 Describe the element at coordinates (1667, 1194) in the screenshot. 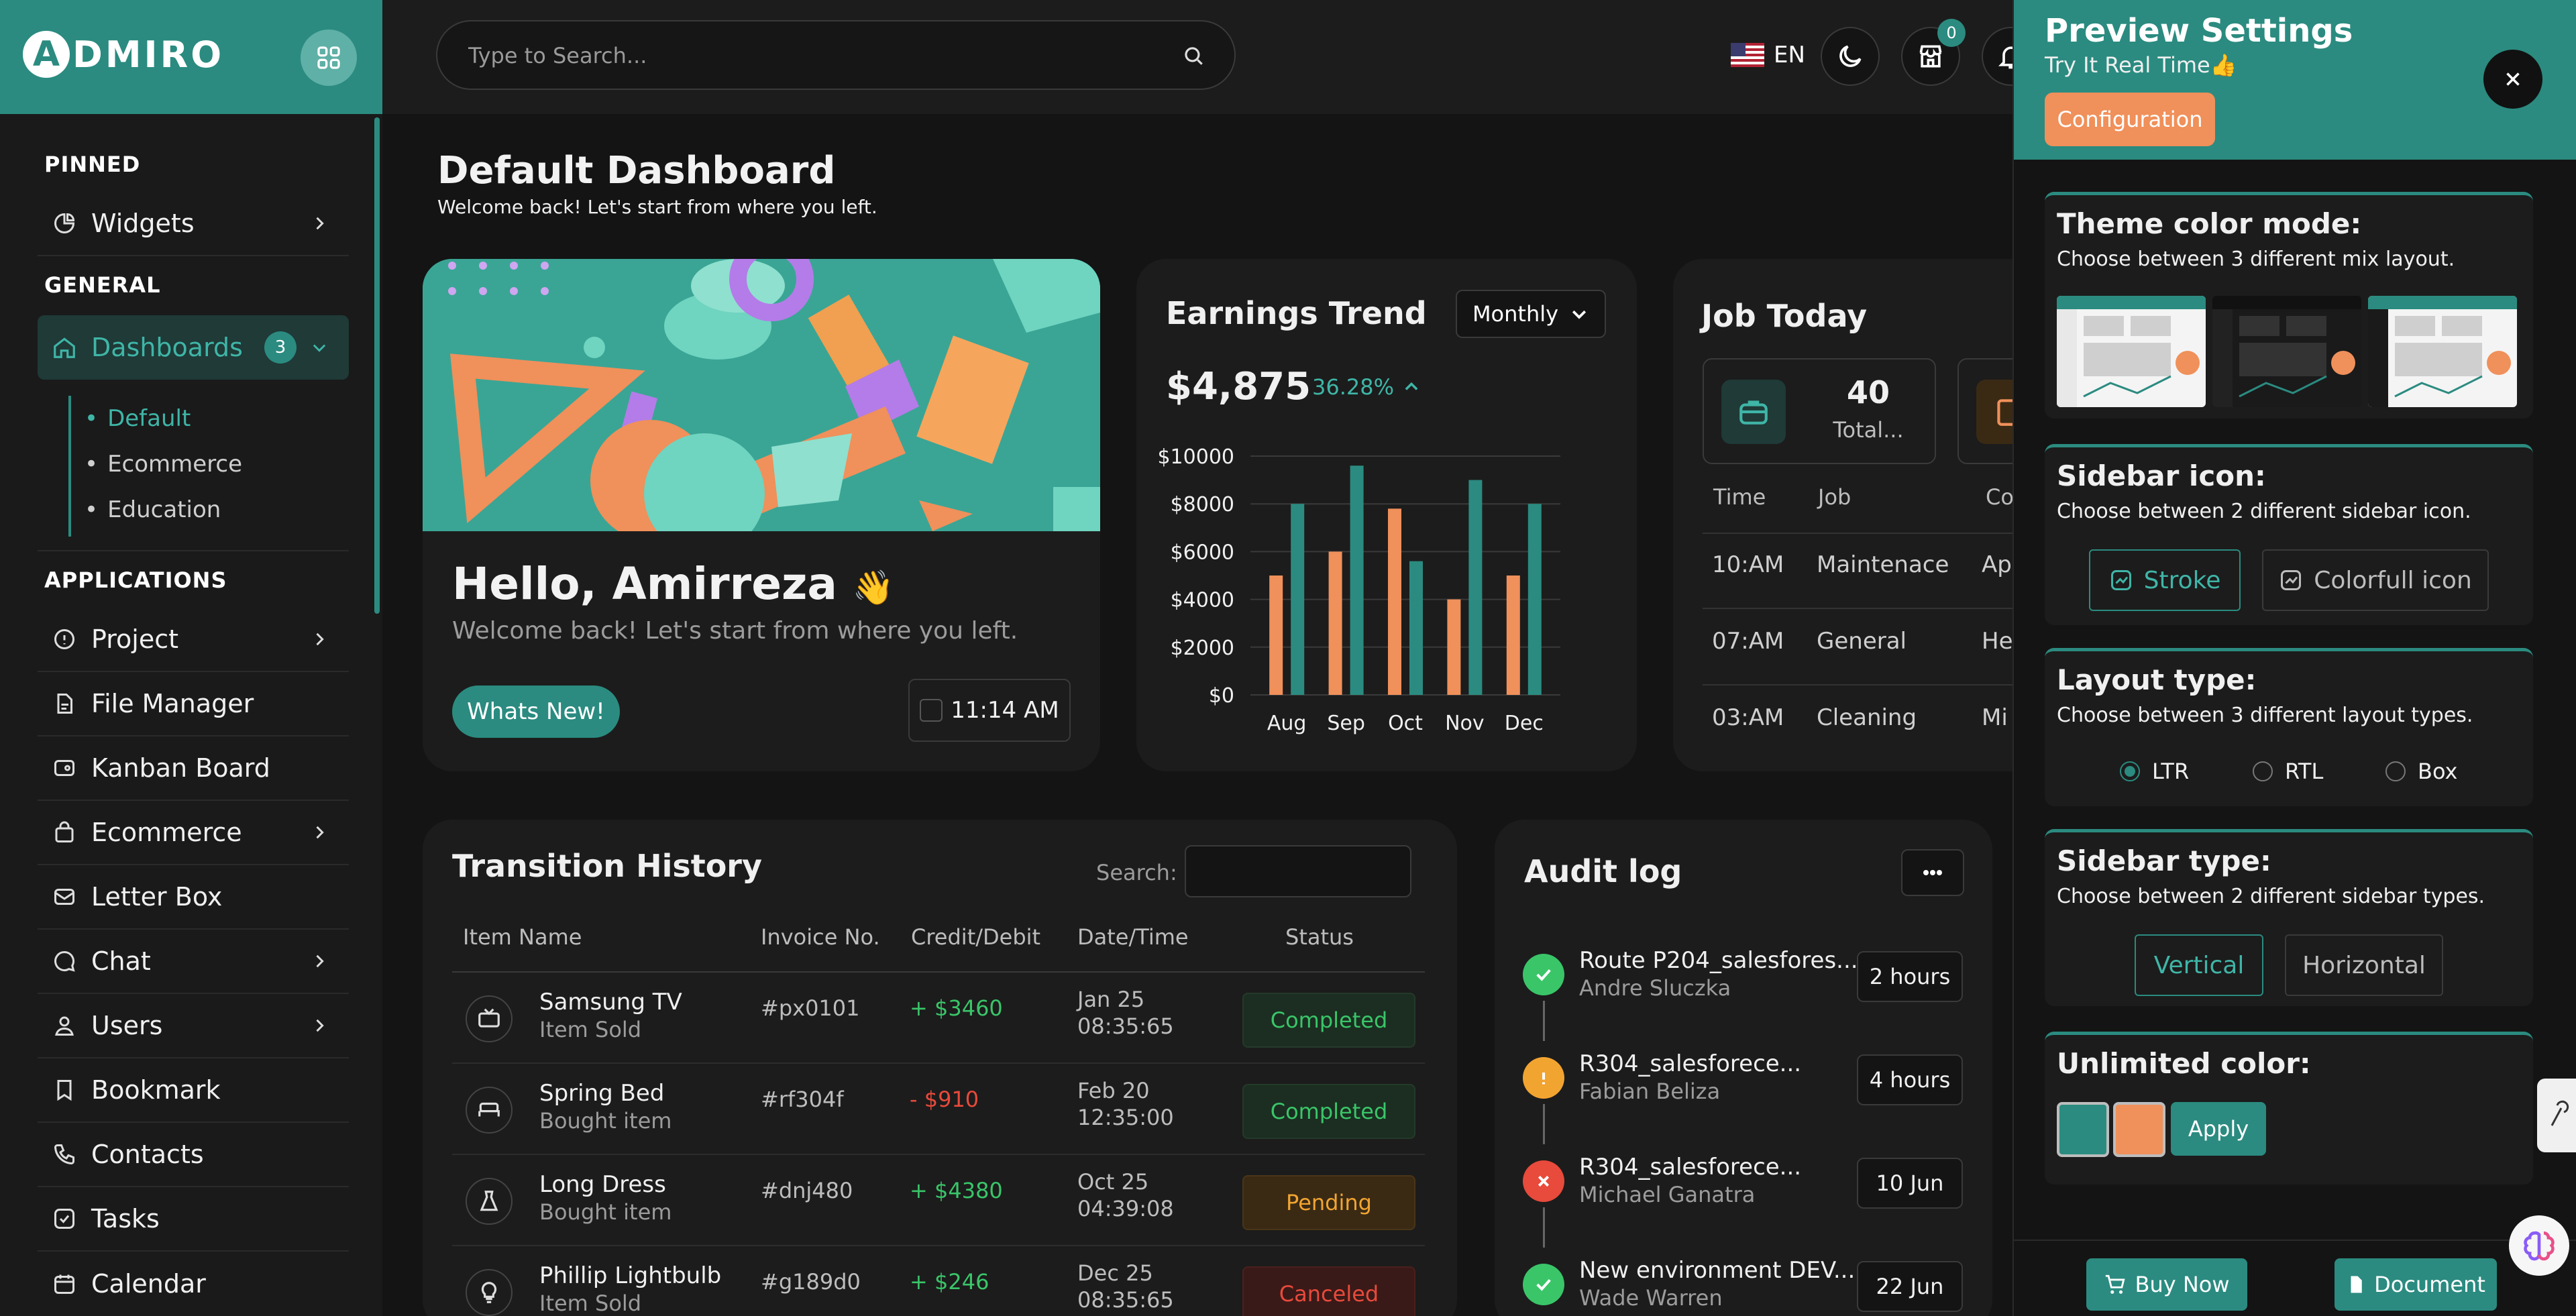

I see `audit-item-user: Michael Ganatra` at that location.